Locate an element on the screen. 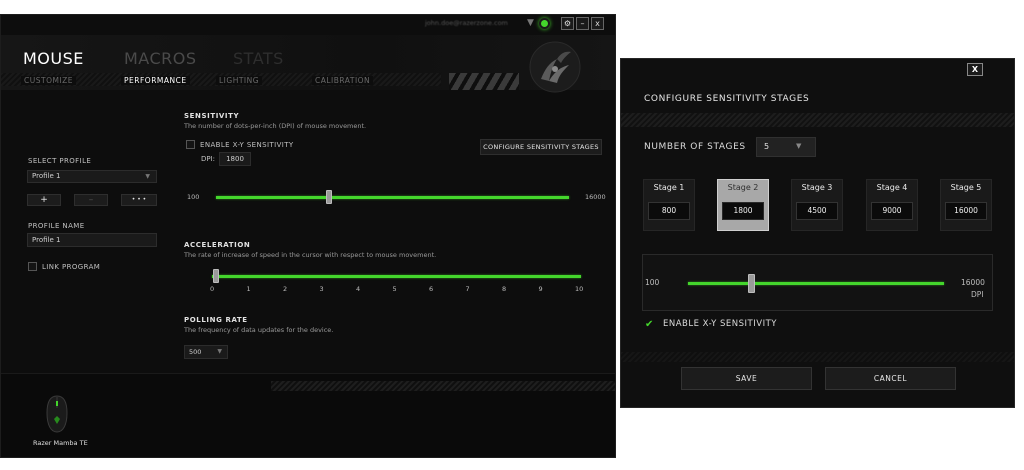  acceleration-tick-label: 2 is located at coordinates (285, 289).